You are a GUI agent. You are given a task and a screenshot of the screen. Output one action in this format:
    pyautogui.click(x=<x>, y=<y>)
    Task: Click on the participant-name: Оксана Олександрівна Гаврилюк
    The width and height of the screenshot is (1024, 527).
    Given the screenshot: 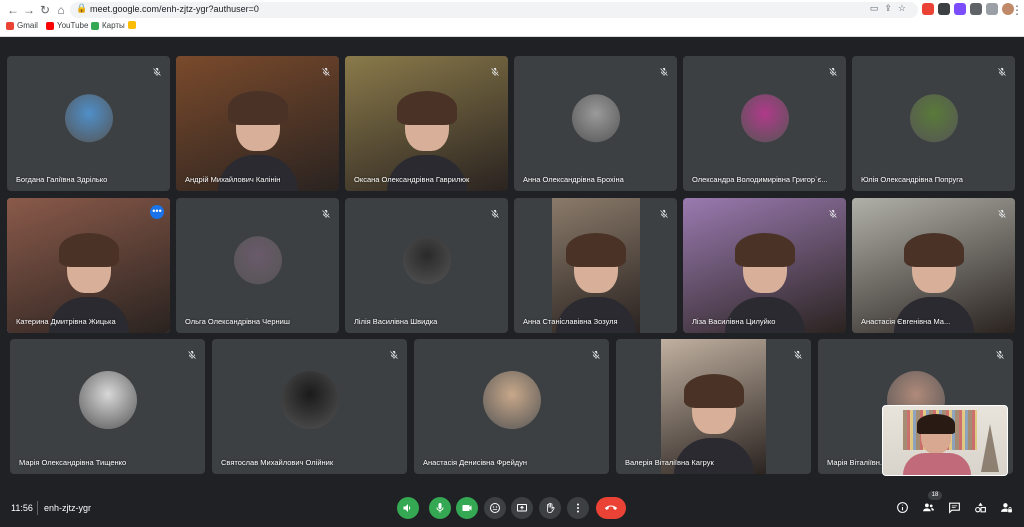 What is the action you would take?
    pyautogui.click(x=412, y=179)
    